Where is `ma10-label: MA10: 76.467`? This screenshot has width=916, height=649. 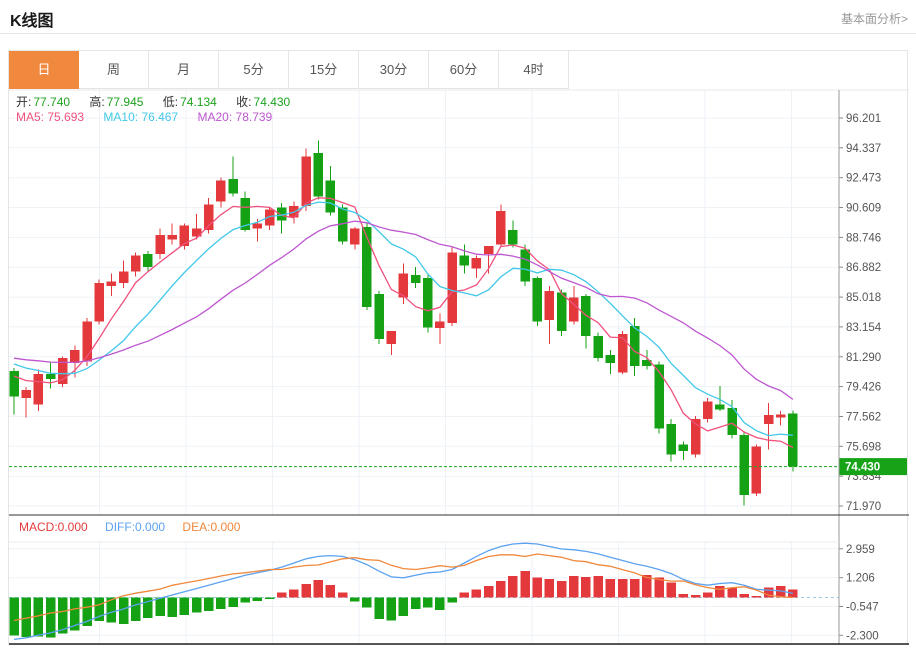
ma10-label: MA10: 76.467 is located at coordinates (141, 117).